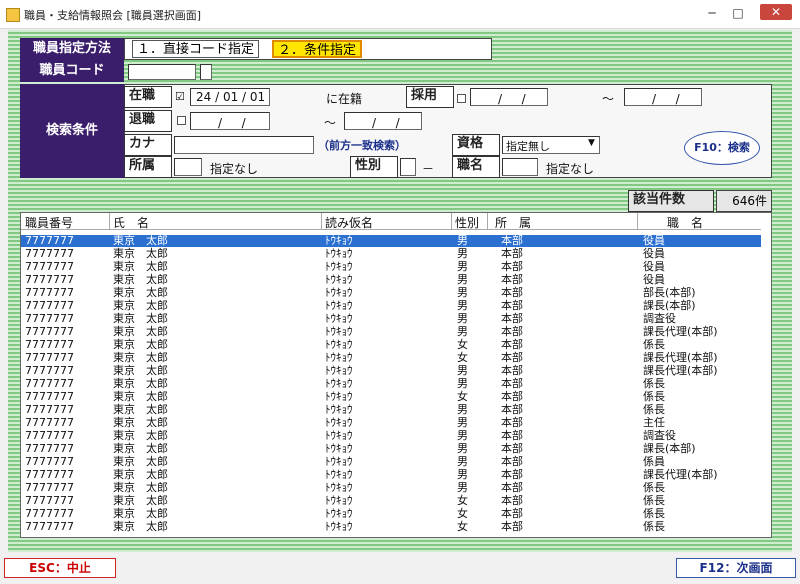  Describe the element at coordinates (591, 143) in the screenshot. I see `dropdown-arrow-icon: ▼` at that location.